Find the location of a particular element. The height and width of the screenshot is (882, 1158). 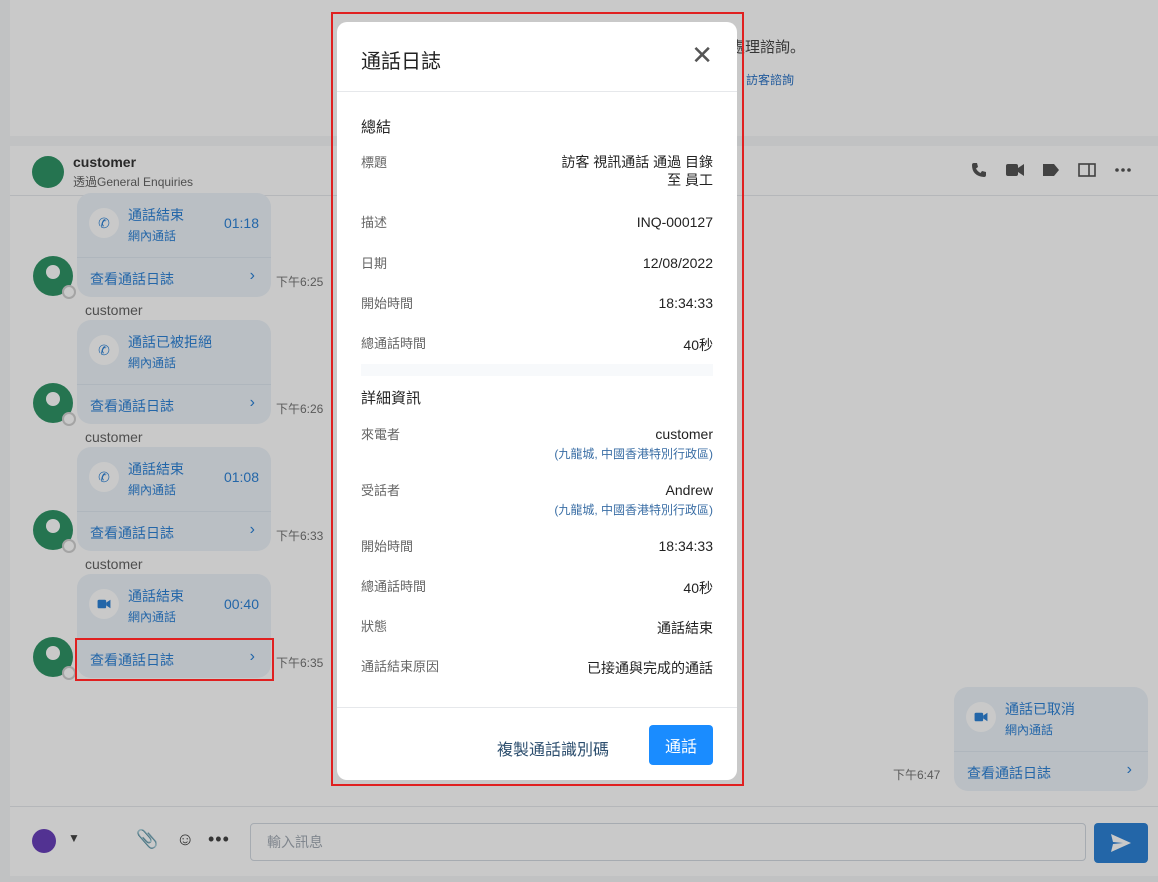

field-value: 訪客 視訊通話 通過 目錄 至 員工 is located at coordinates (637, 171).